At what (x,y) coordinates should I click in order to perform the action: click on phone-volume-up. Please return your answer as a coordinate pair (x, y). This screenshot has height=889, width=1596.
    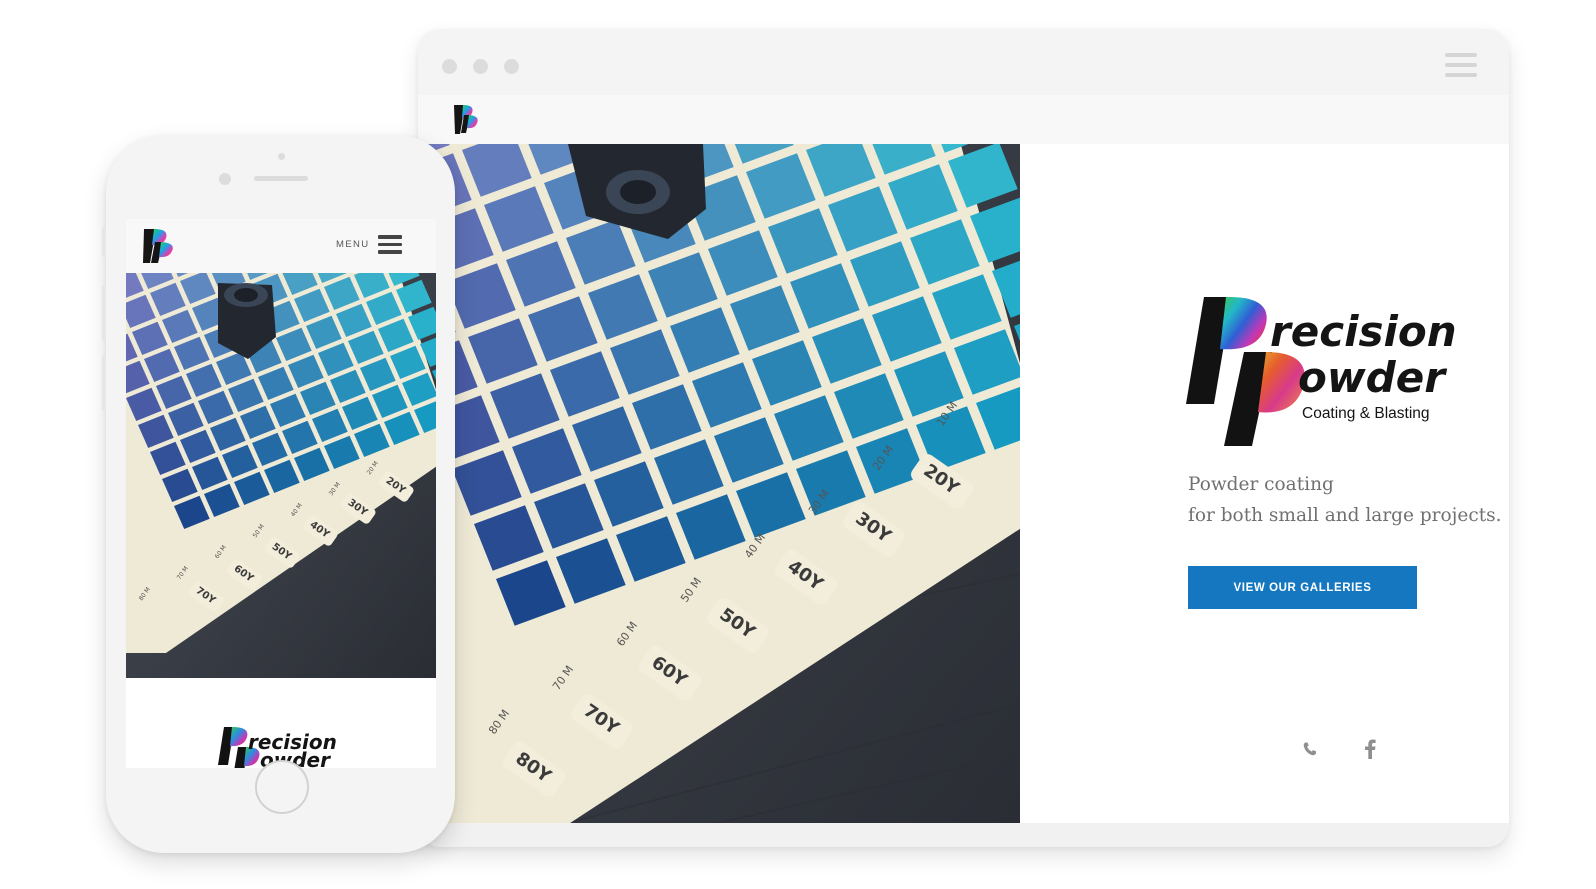
    Looking at the image, I should click on (104, 313).